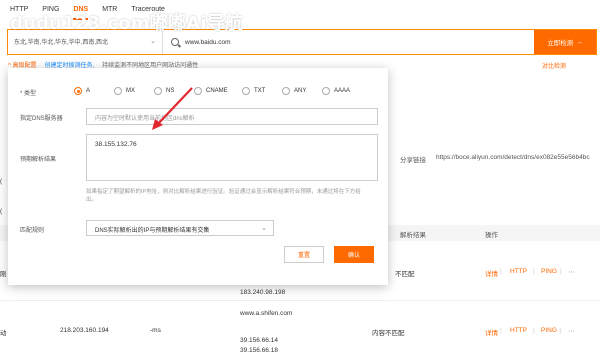  I want to click on radio-cname: CNAME, so click(218, 91).